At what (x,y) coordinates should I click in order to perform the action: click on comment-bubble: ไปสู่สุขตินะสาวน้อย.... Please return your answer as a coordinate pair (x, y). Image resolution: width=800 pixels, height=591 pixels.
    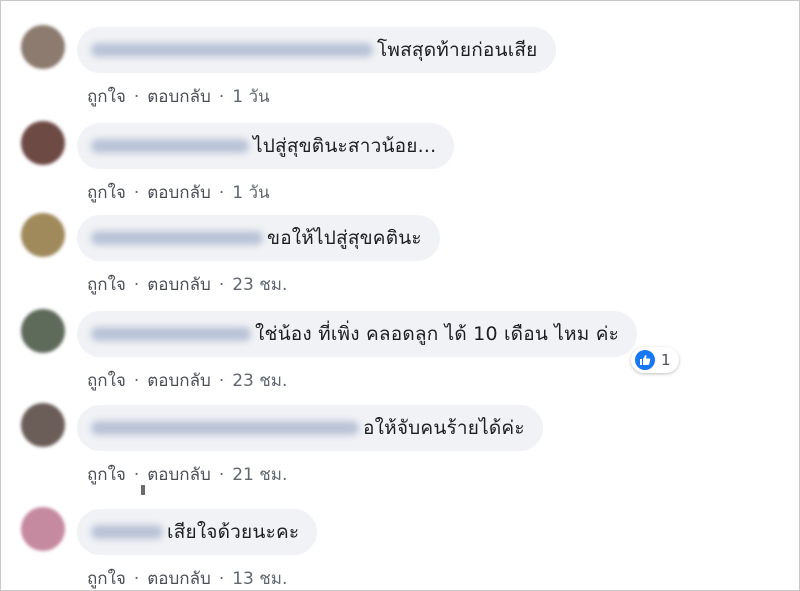
    Looking at the image, I should click on (266, 146).